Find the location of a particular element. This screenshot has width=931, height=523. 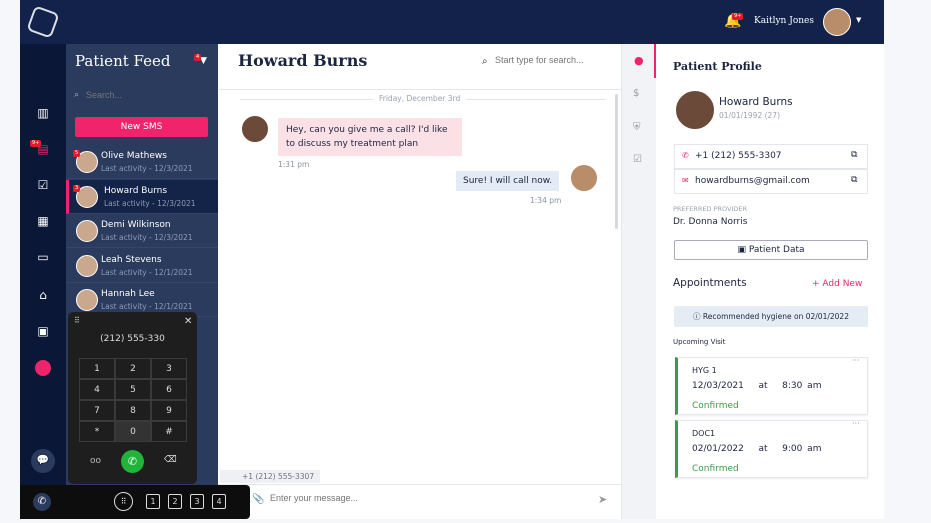

key-9: 9 is located at coordinates (169, 410).